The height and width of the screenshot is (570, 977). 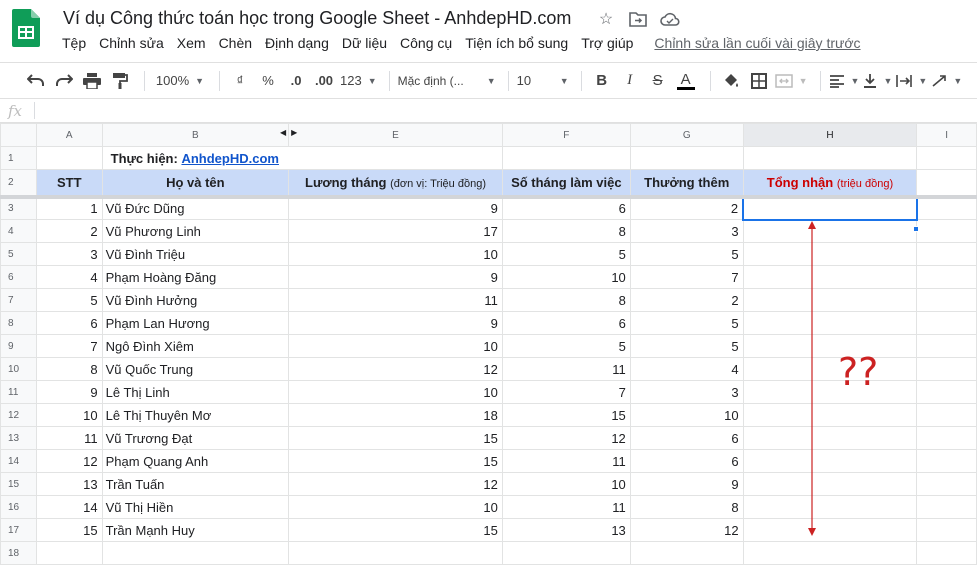 What do you see at coordinates (670, 19) in the screenshot?
I see `cloud-status-icon` at bounding box center [670, 19].